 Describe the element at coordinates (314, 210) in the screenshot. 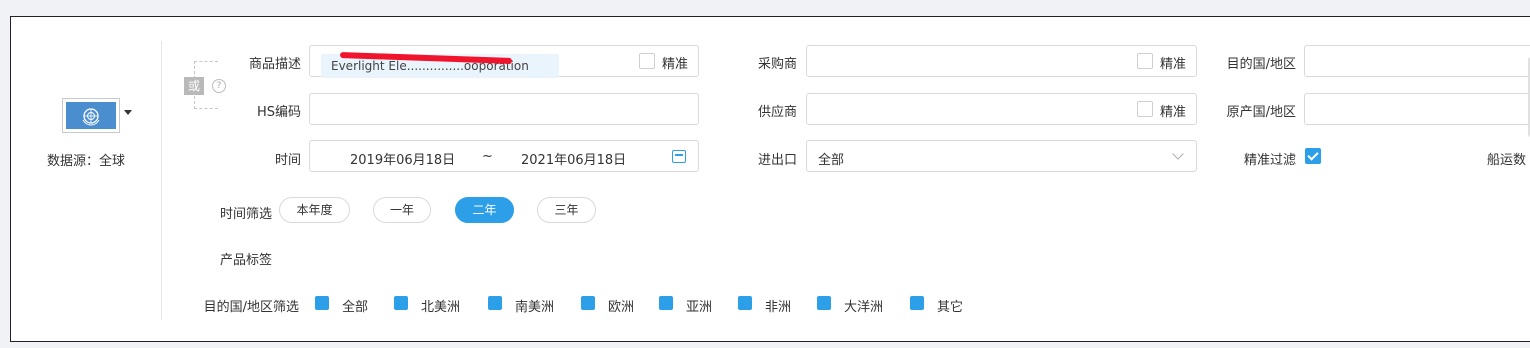

I see `time-filter-this-year: 本年度` at that location.